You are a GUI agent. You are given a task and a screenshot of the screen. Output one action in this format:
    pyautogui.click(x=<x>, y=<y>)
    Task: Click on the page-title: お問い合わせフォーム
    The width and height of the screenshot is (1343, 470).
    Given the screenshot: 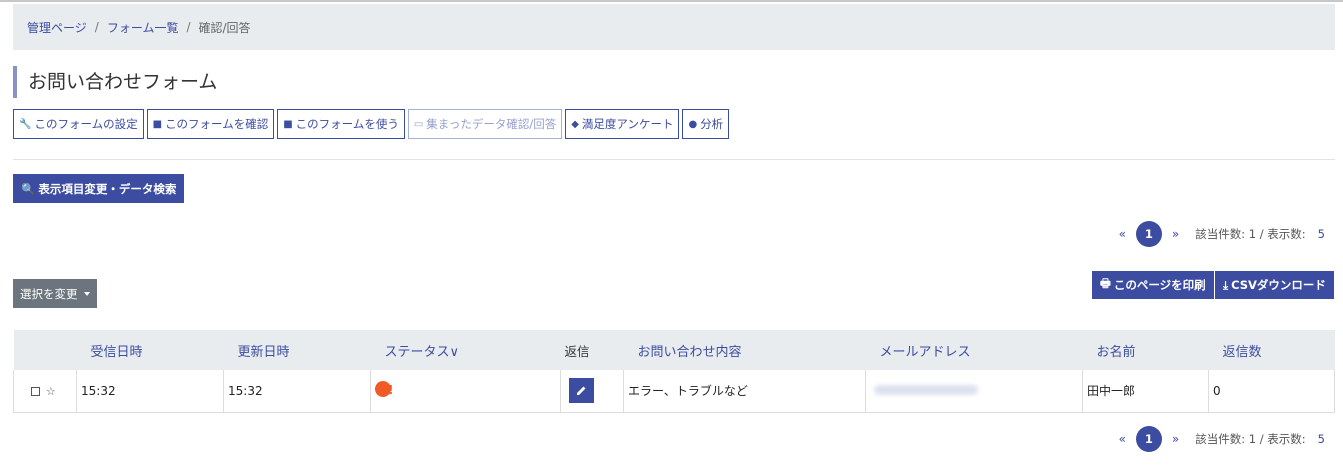 What is the action you would take?
    pyautogui.click(x=115, y=82)
    